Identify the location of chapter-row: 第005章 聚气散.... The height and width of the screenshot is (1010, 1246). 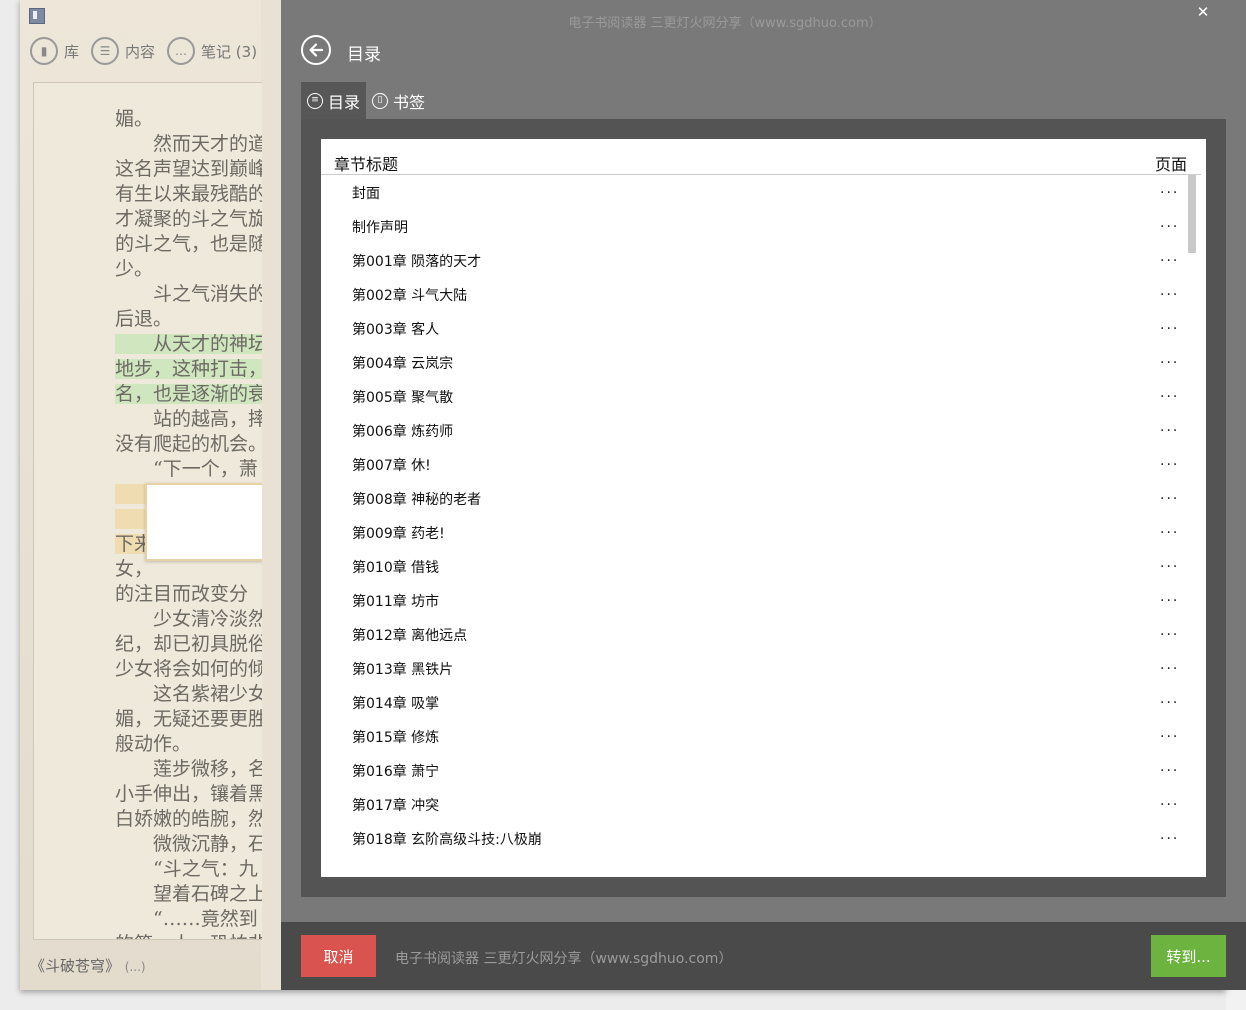
(754, 396).